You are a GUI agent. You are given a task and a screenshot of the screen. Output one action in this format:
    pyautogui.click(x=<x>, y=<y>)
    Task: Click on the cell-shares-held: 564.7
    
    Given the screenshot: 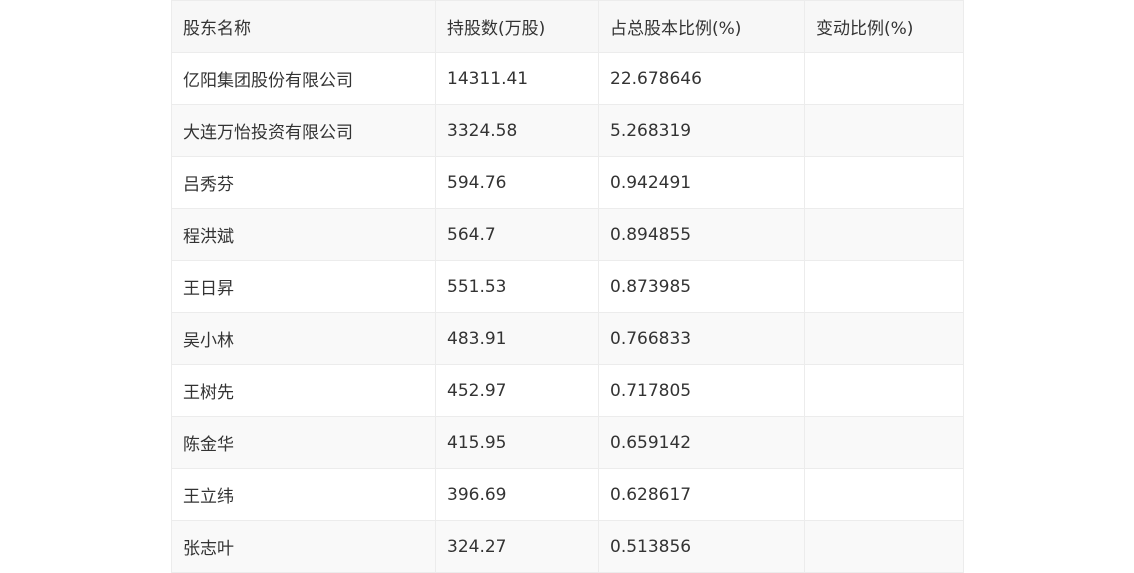 What is the action you would take?
    pyautogui.click(x=517, y=234)
    